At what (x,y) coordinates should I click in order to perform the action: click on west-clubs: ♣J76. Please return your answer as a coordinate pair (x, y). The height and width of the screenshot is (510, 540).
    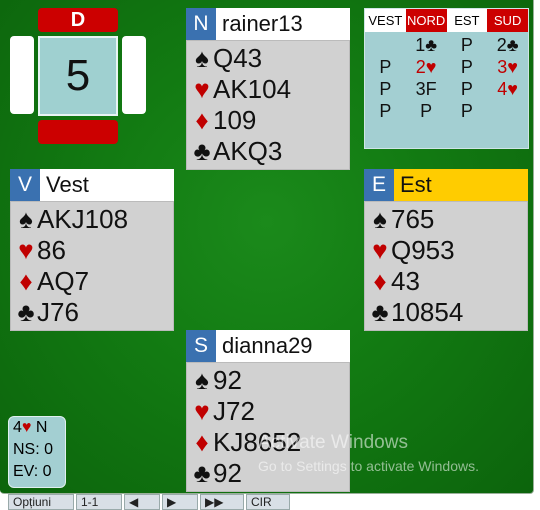
    Looking at the image, I should click on (92, 312).